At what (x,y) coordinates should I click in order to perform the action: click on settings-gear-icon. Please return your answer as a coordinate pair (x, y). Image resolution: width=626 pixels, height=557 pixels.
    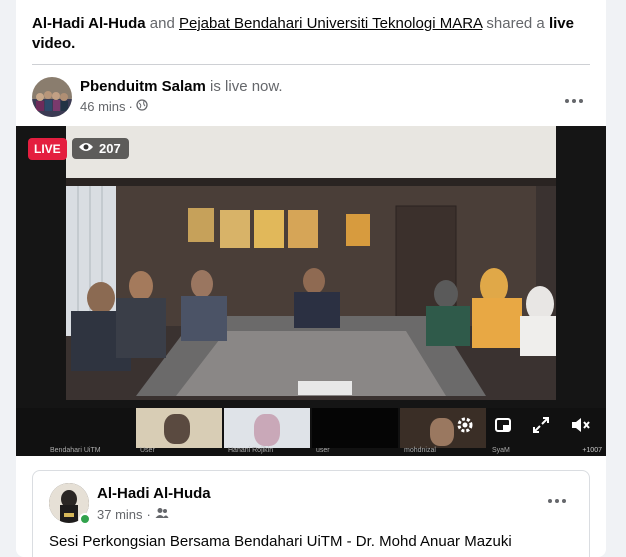
    Looking at the image, I should click on (465, 426).